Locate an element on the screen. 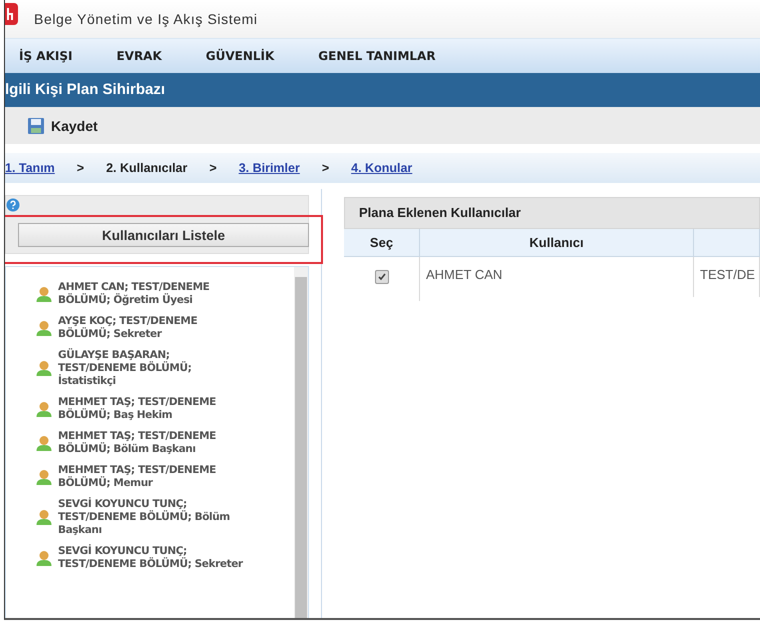  checkbox is located at coordinates (381, 277).